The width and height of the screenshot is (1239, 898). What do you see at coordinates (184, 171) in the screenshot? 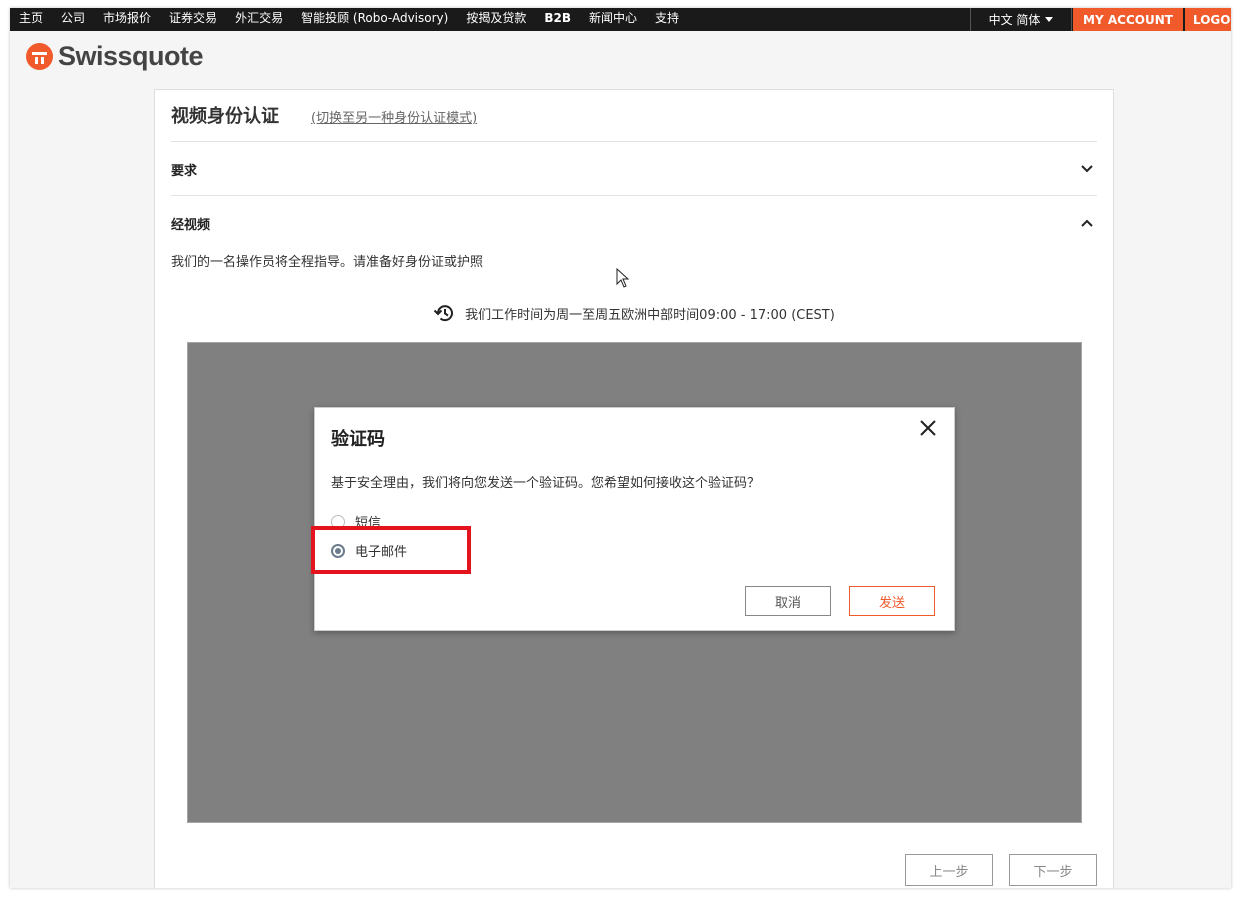
I see `requirements-label: 要求` at bounding box center [184, 171].